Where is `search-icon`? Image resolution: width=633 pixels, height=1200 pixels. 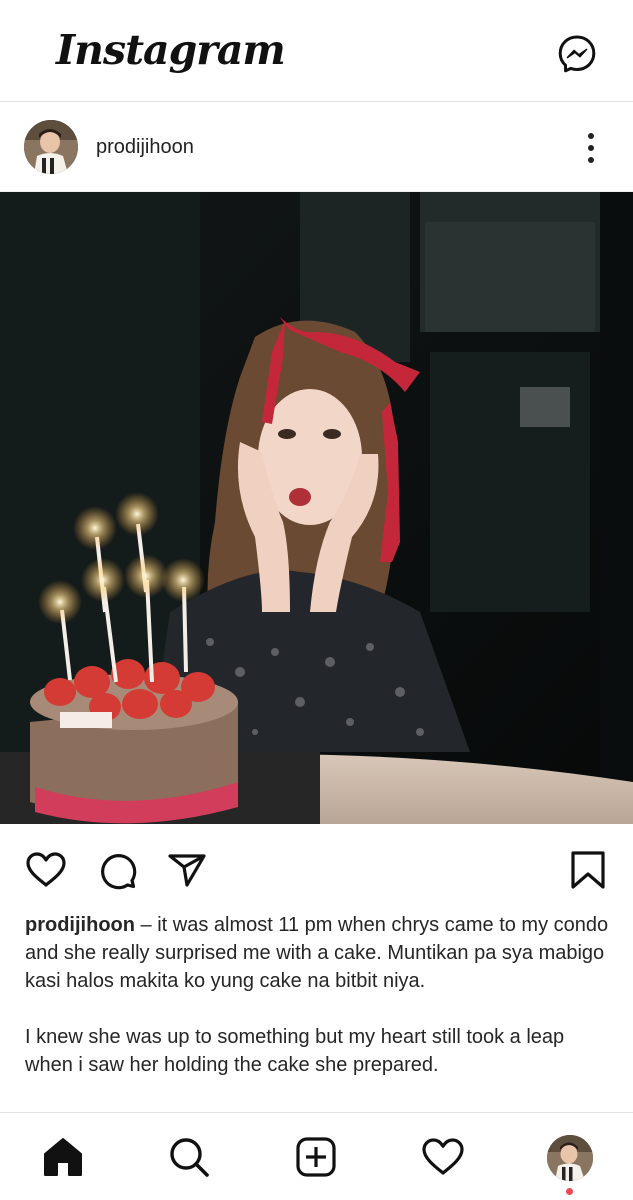
search-icon is located at coordinates (189, 1157).